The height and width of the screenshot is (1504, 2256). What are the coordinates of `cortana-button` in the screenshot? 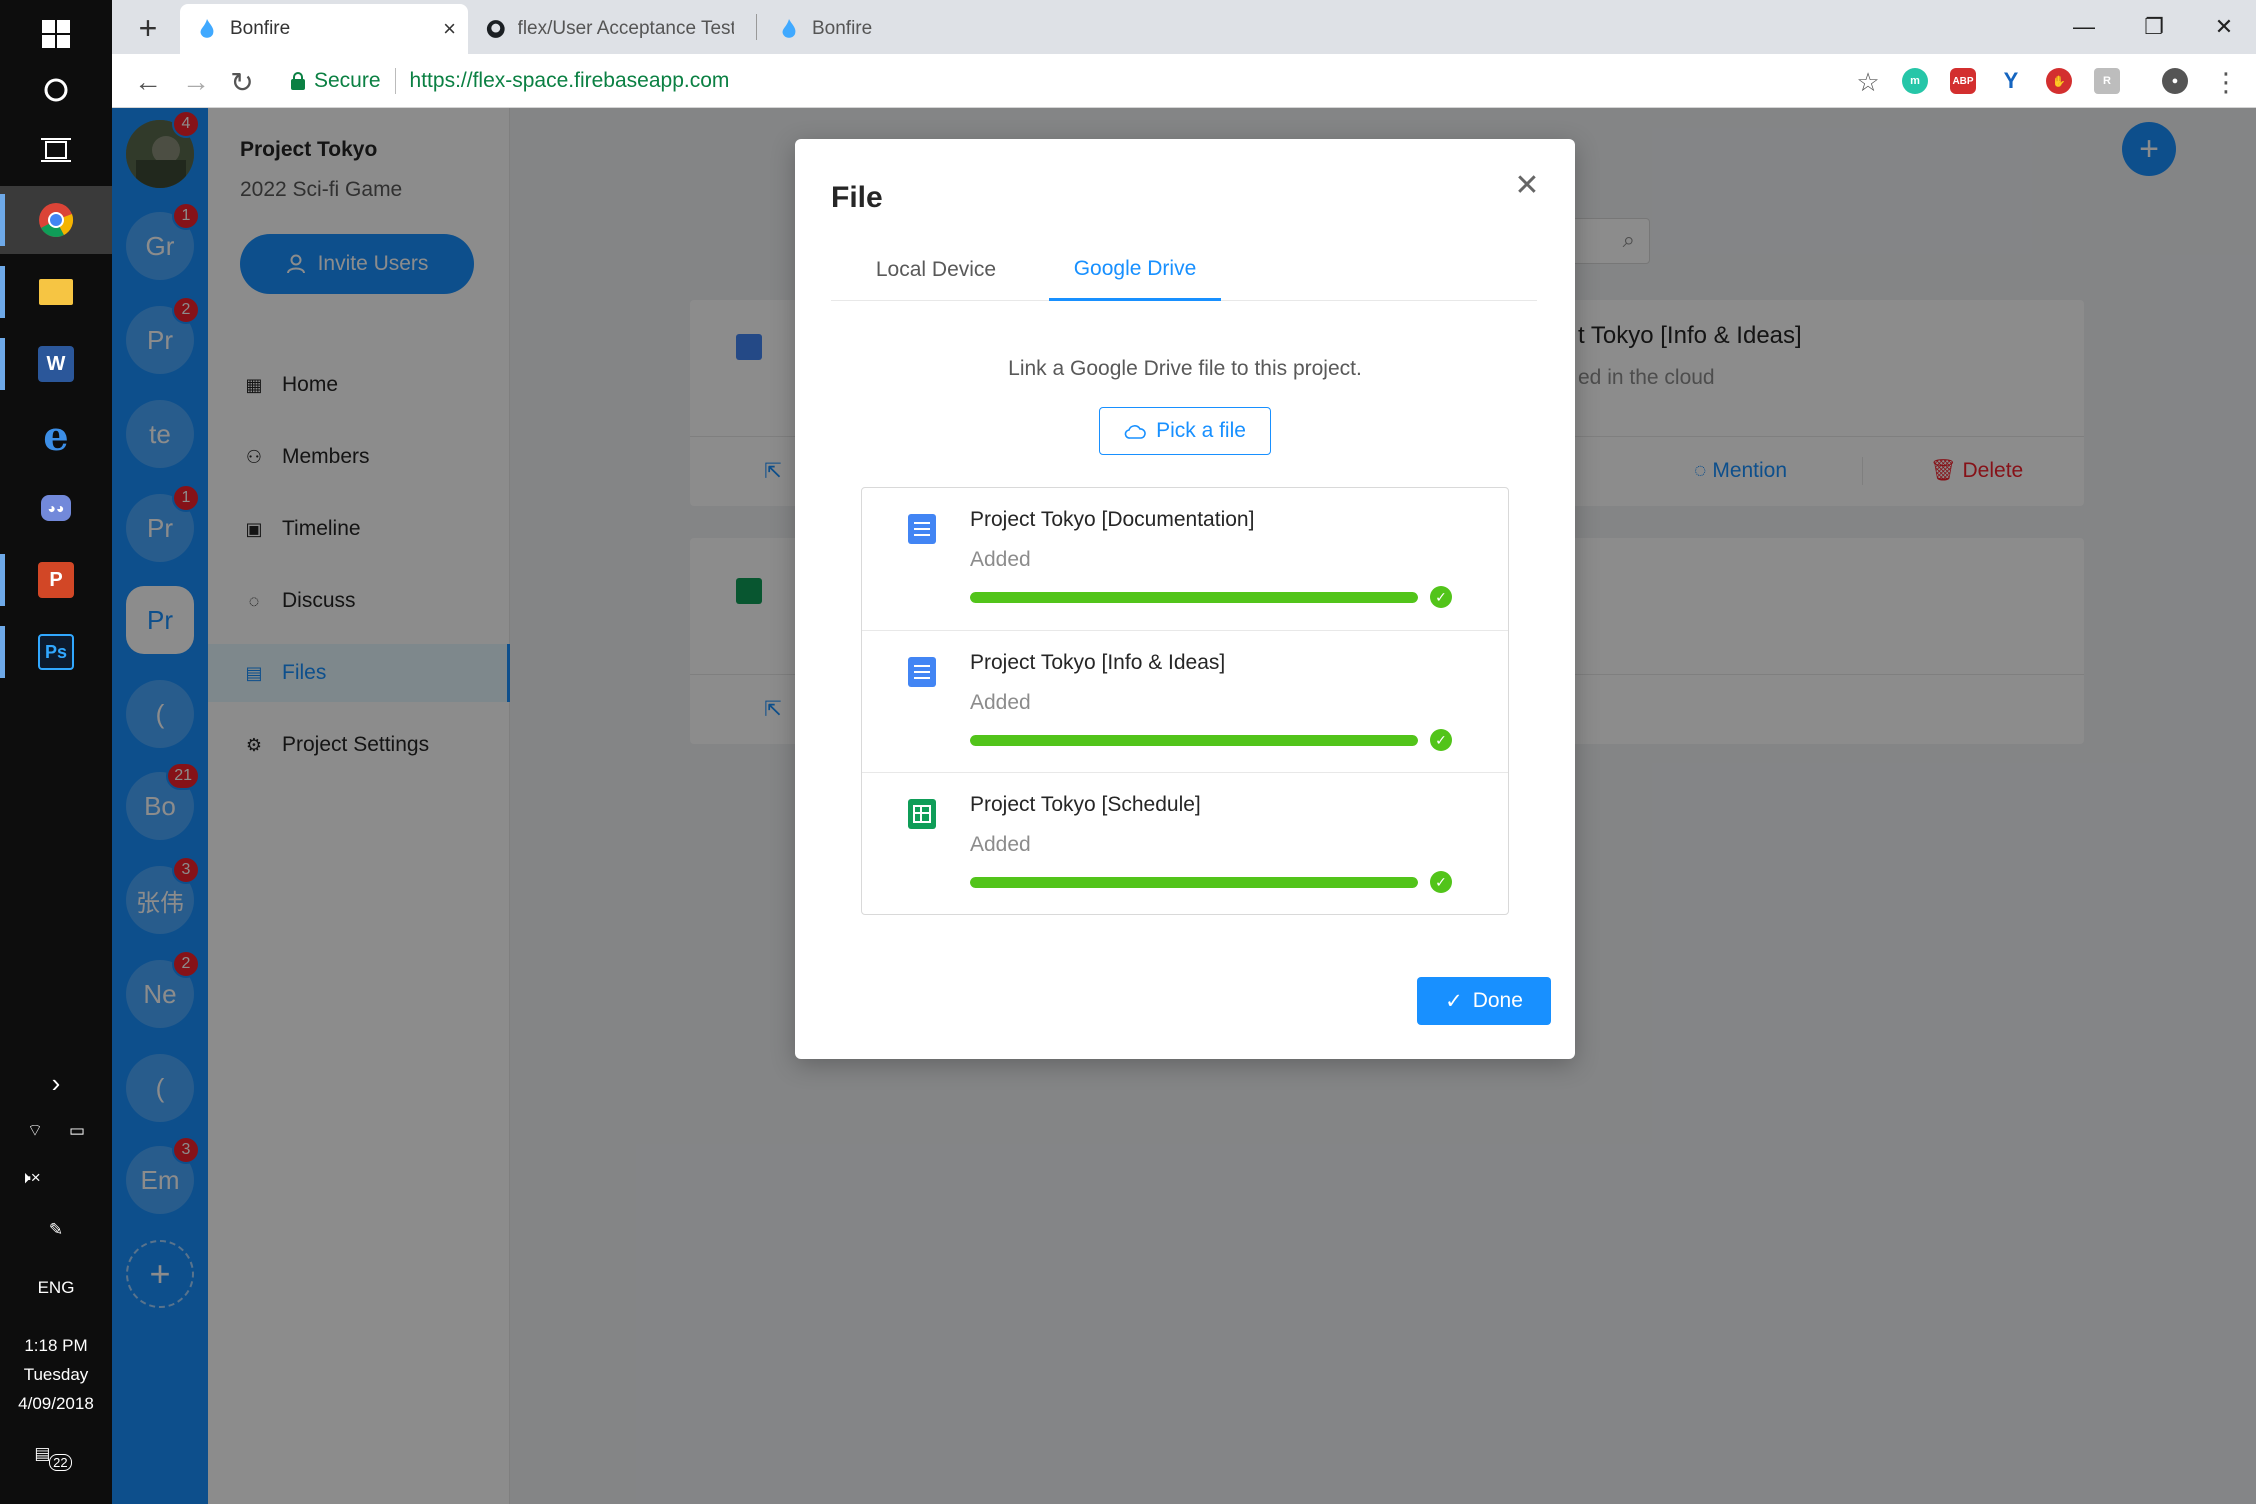 It's located at (56, 90).